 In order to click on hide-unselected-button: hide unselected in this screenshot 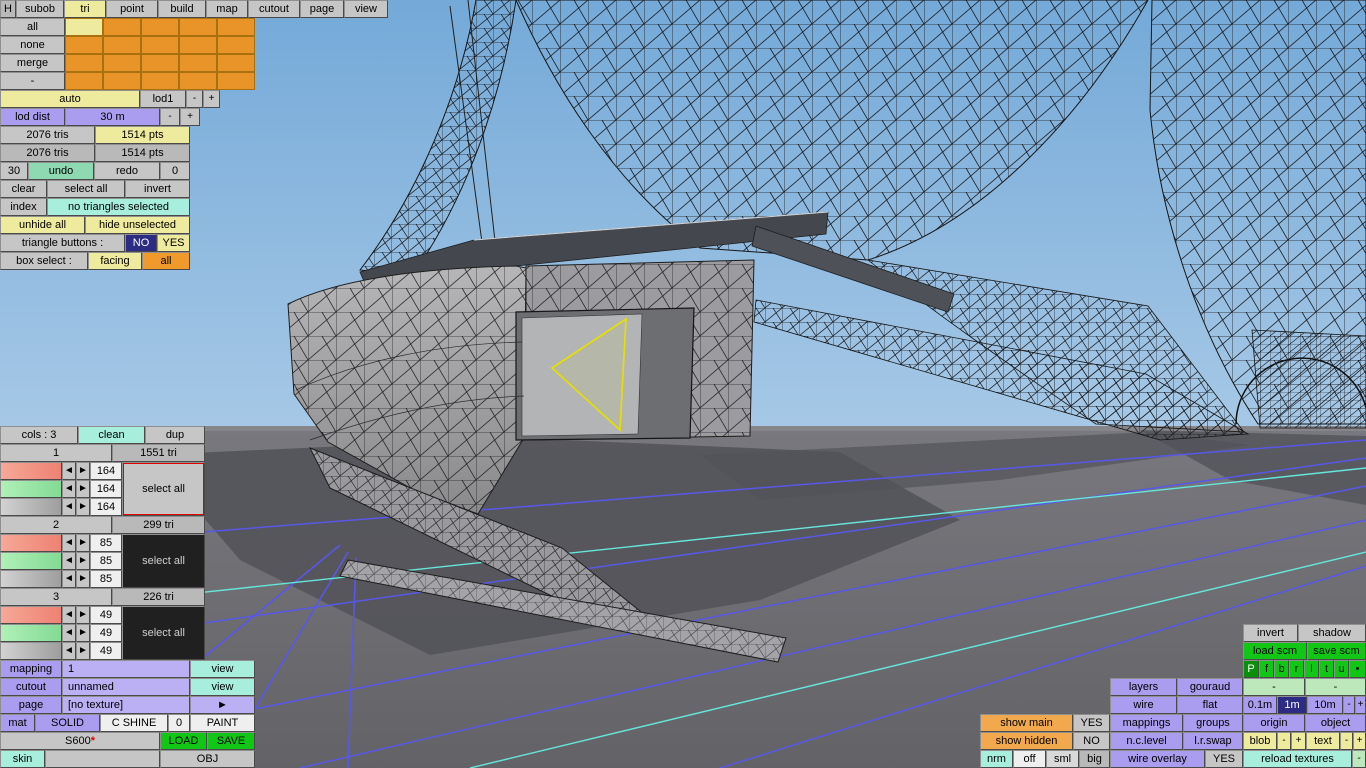, I will do `click(137, 225)`.